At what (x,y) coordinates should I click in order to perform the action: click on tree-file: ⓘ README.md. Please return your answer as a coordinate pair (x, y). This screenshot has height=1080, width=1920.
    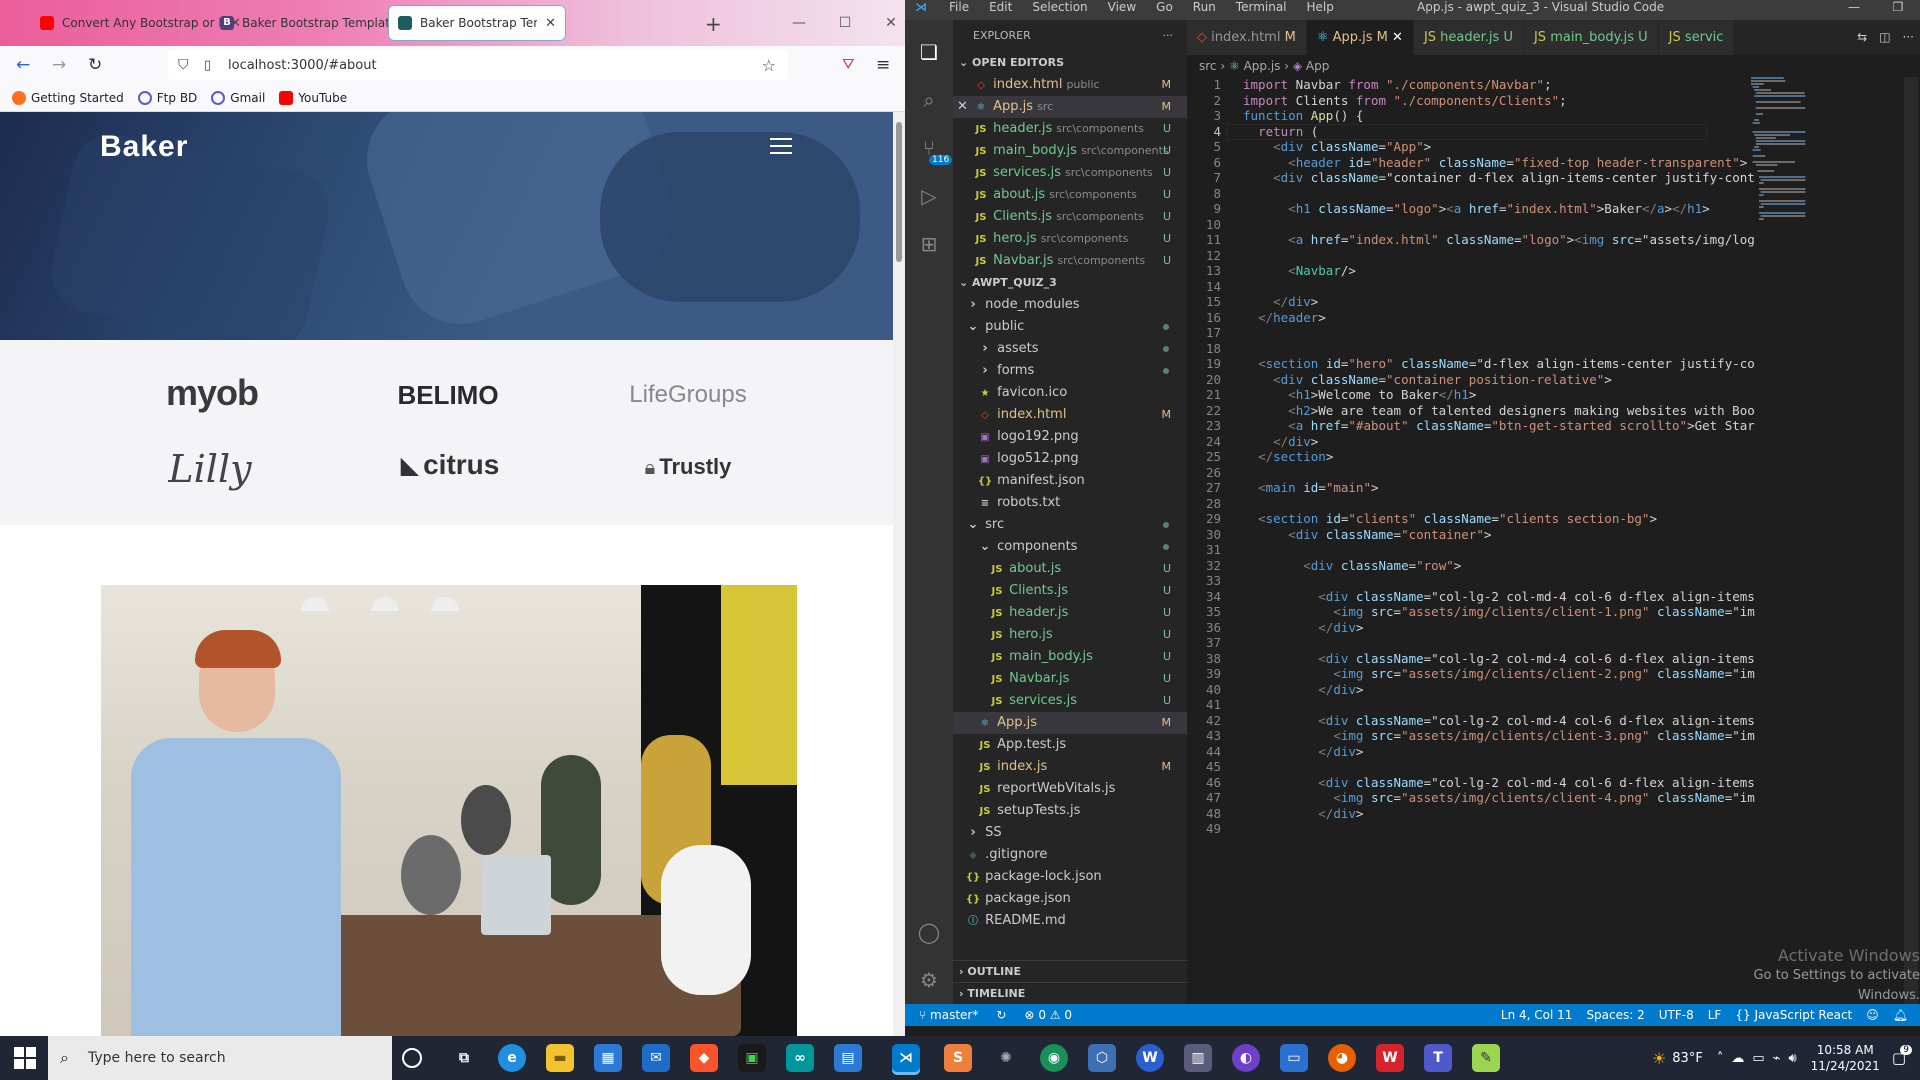
    Looking at the image, I should click on (1070, 921).